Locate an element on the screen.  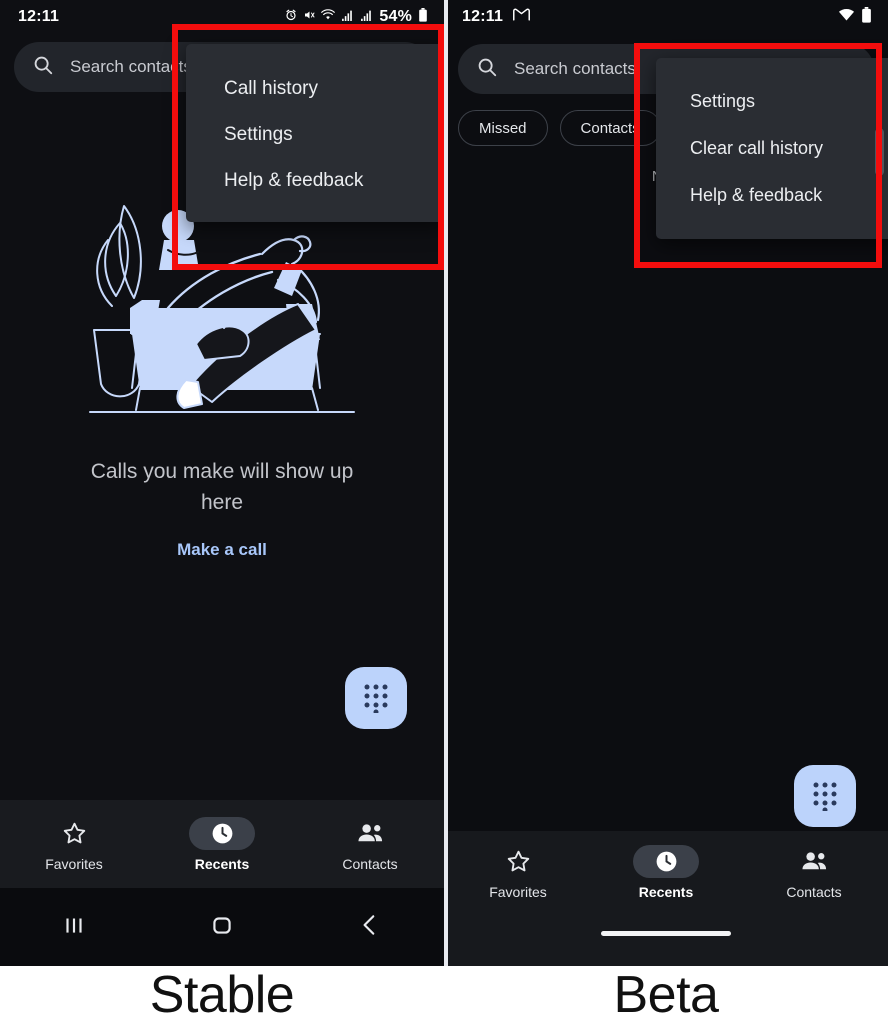
stable-overflow-menu: Call history Settings Help & feedback is located at coordinates (315, 133).